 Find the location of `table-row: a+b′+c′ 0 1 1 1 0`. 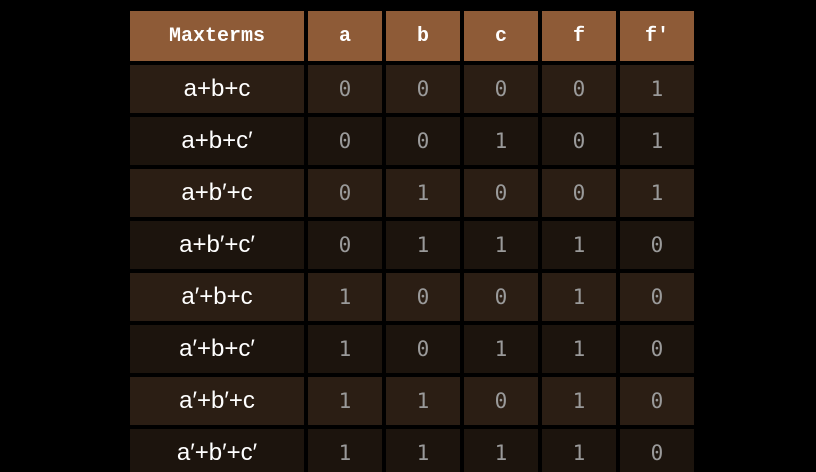

table-row: a+b′+c′ 0 1 1 1 0 is located at coordinates (412, 245).